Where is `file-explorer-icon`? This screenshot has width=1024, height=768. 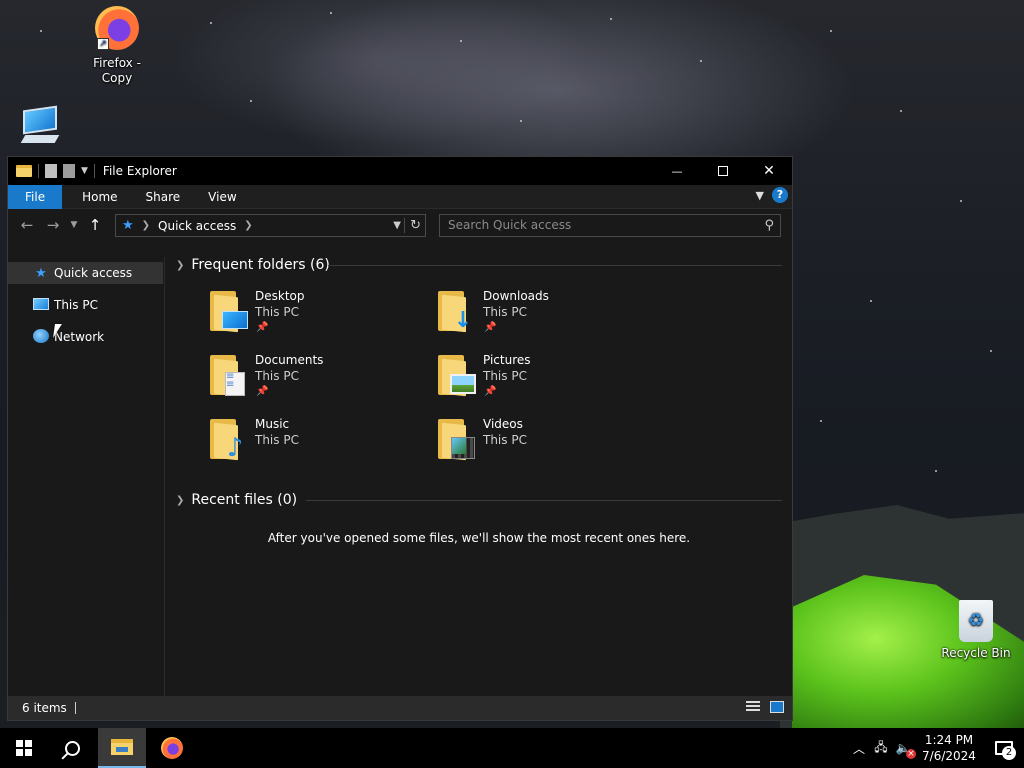
file-explorer-icon is located at coordinates (122, 747).